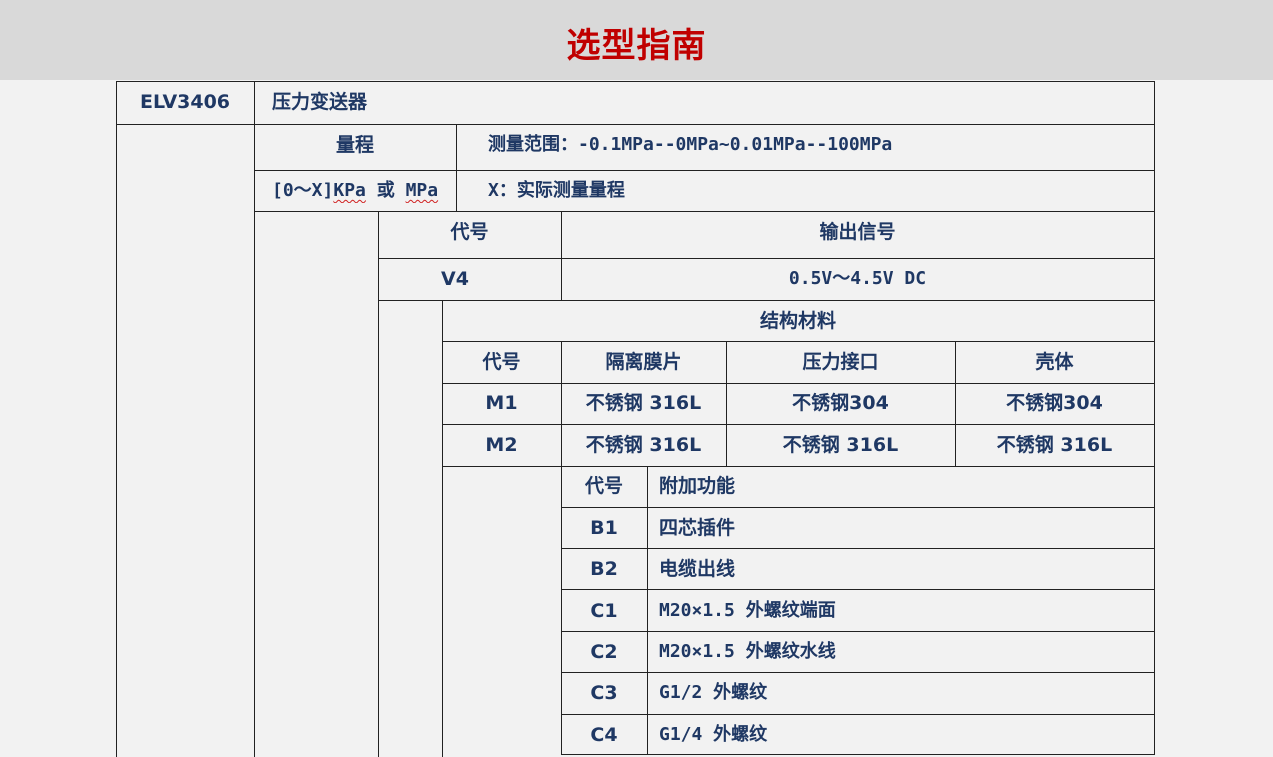 This screenshot has height=757, width=1273. Describe the element at coordinates (603, 486) in the screenshot. I see `addon-header-code: 代号` at that location.